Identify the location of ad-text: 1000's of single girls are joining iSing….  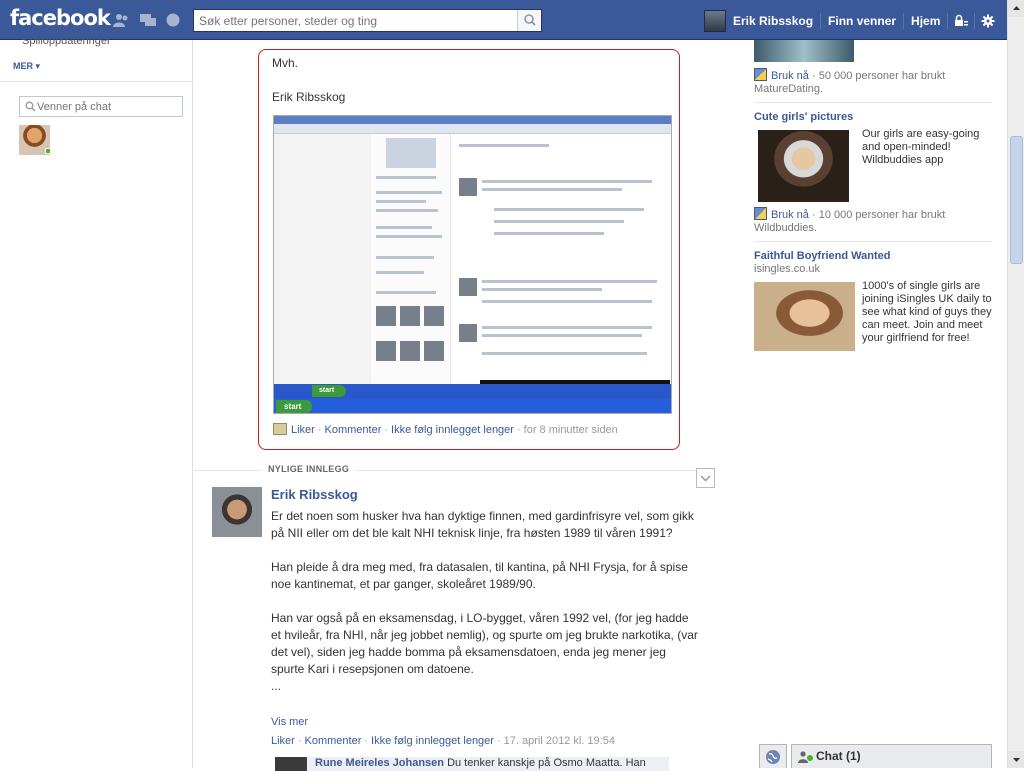
(927, 312).